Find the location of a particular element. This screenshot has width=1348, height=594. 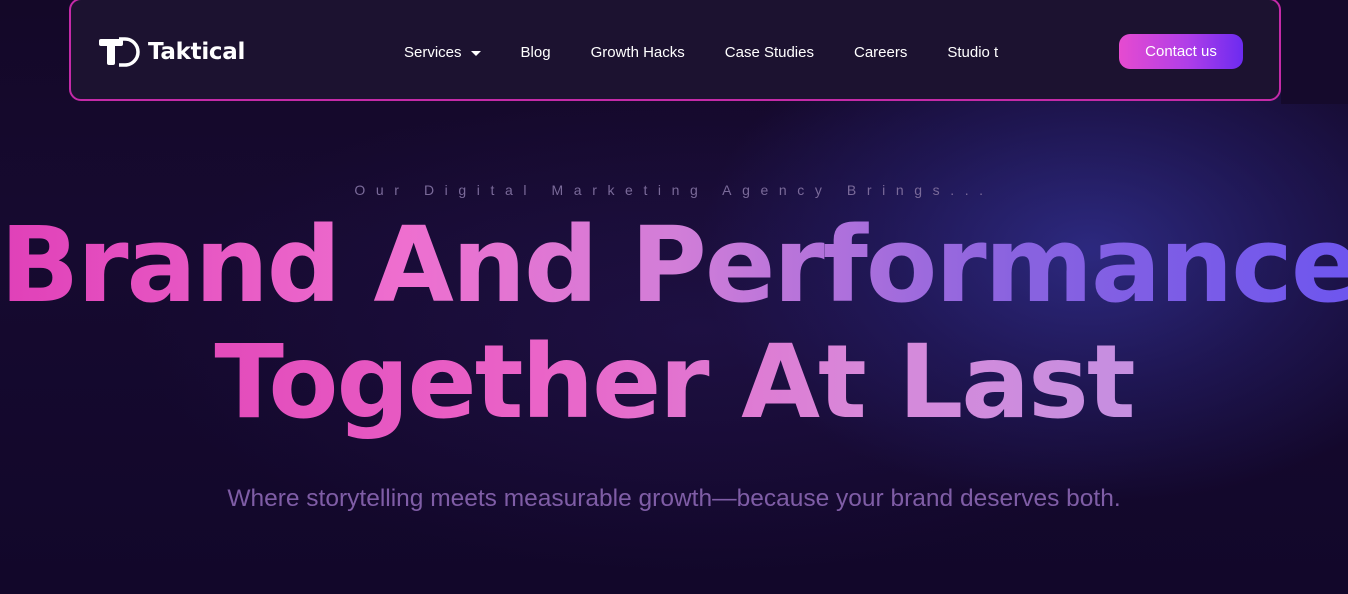

nav-item-label: Blog is located at coordinates (535, 52).